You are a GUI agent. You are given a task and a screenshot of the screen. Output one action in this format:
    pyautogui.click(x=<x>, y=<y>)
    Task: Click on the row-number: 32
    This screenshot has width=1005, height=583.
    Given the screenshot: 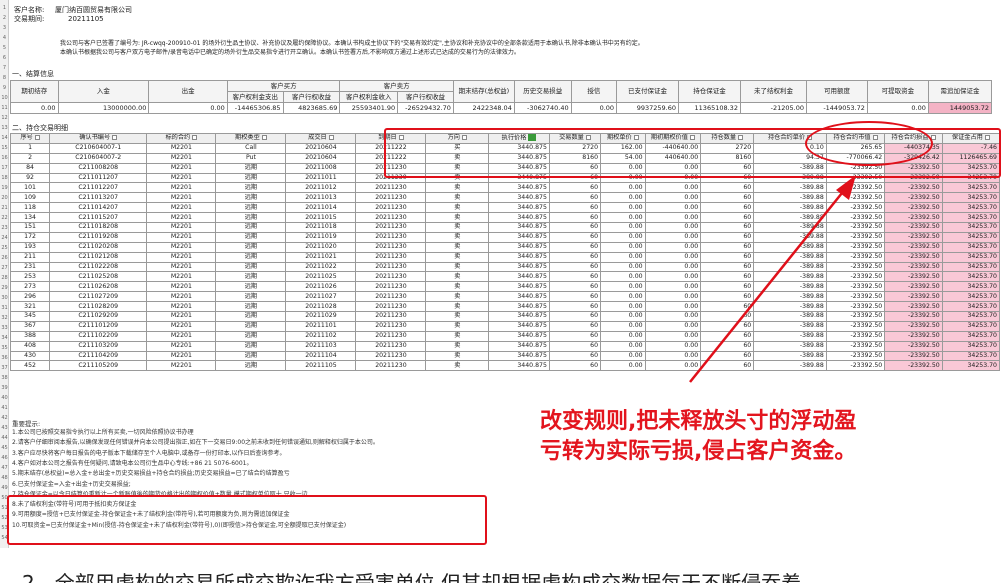 What is the action you would take?
    pyautogui.click(x=4, y=318)
    